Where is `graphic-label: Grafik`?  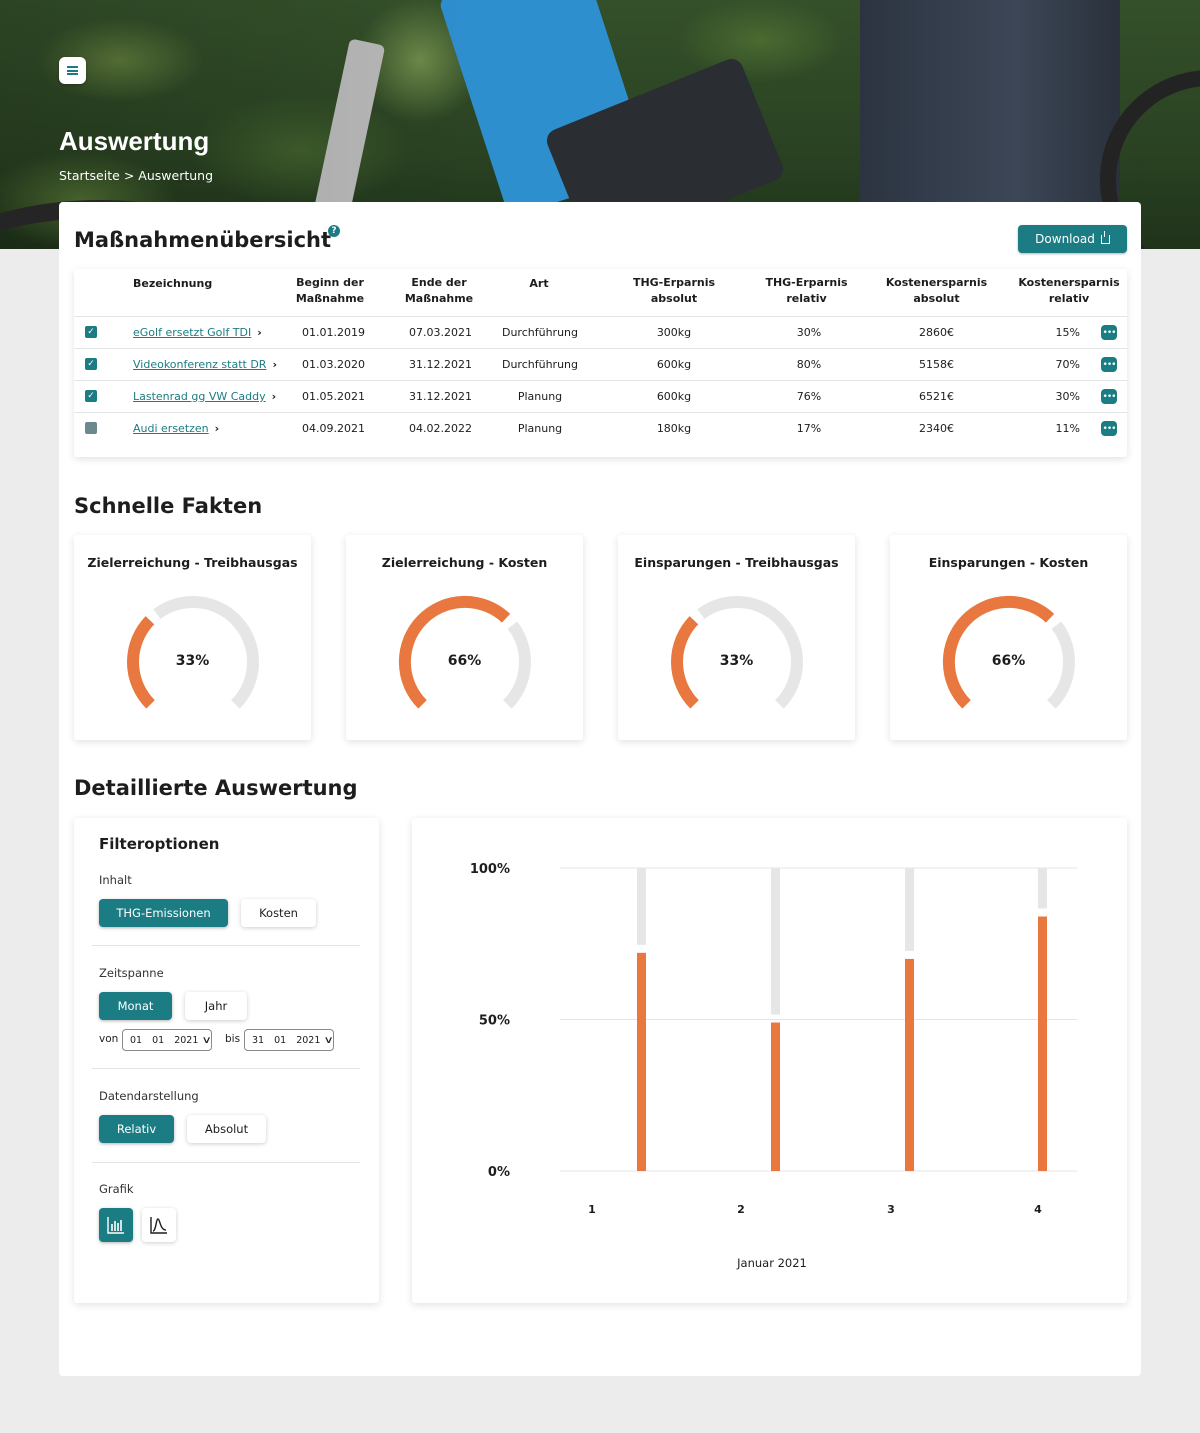
graphic-label: Grafik is located at coordinates (116, 1189).